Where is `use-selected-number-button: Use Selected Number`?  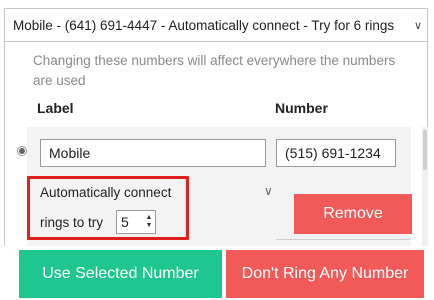 use-selected-number-button: Use Selected Number is located at coordinates (120, 274).